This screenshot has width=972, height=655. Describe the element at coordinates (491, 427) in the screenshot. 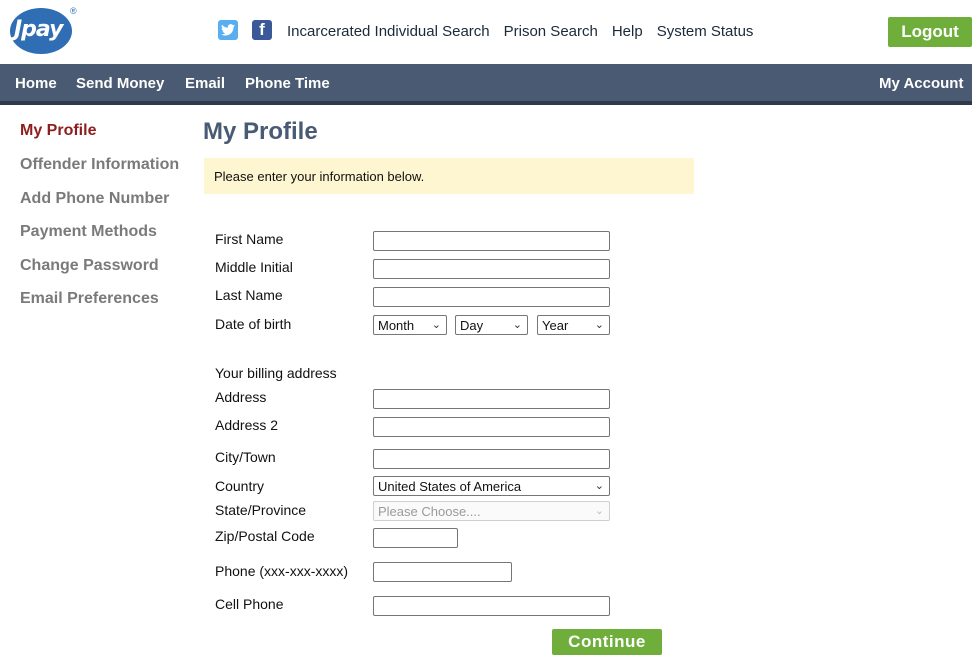

I see `address2-input` at that location.